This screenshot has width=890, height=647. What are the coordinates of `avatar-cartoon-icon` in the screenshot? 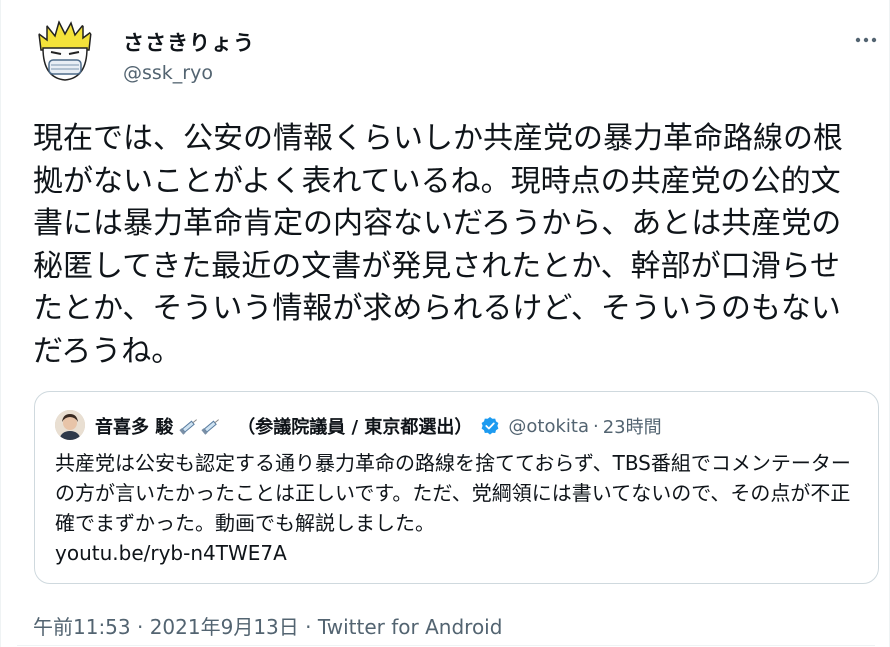 It's located at (65, 52).